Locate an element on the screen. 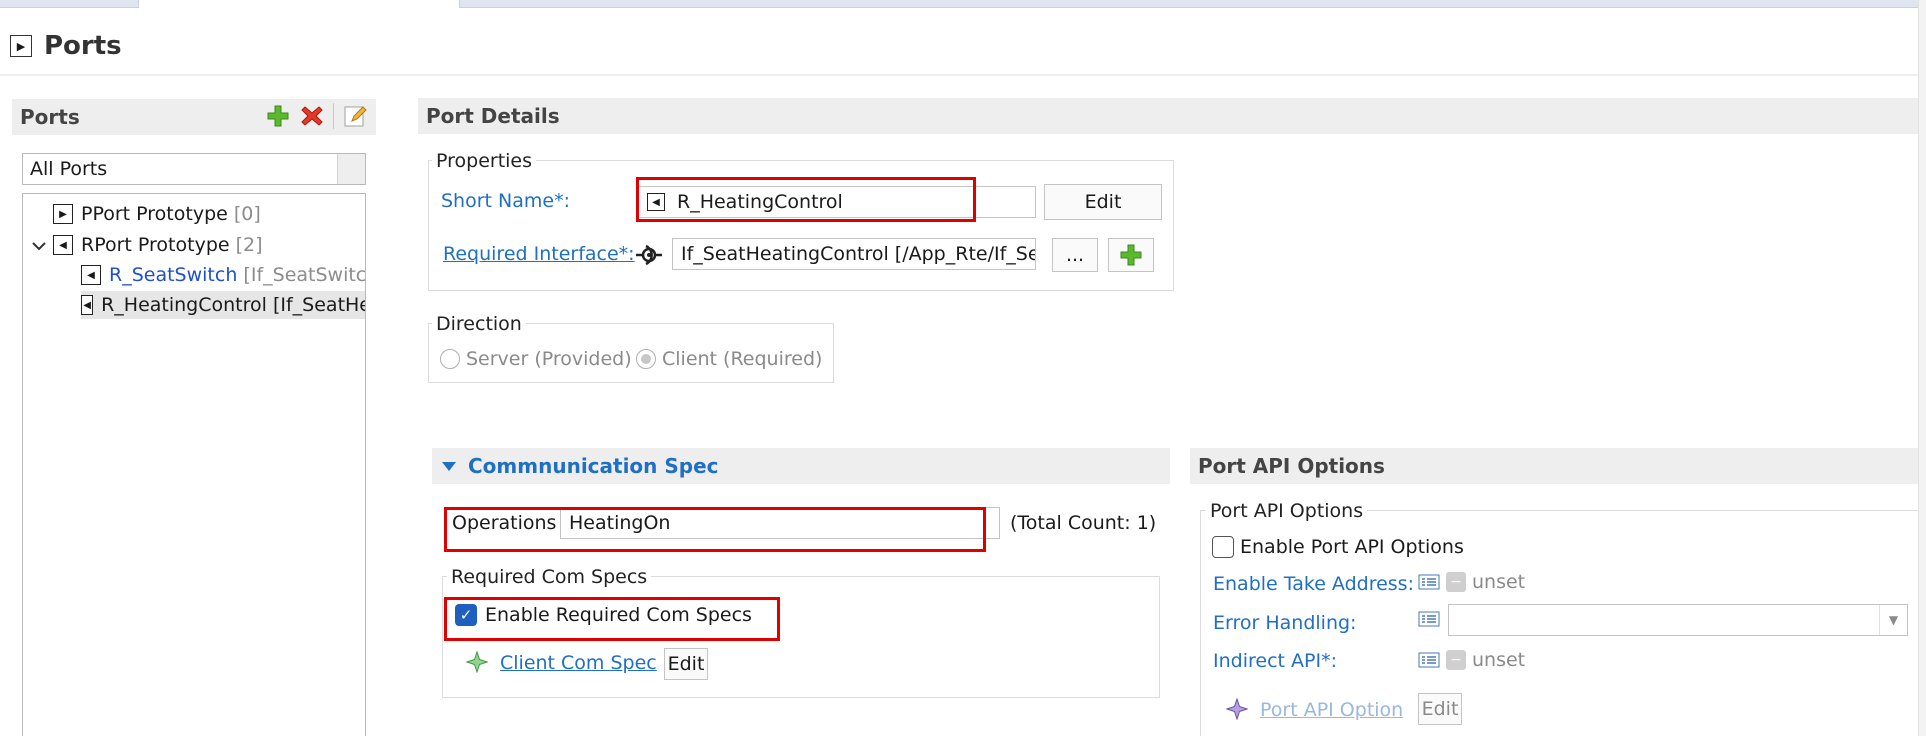 The height and width of the screenshot is (736, 1926). expand-triangle-icon is located at coordinates (449, 466).